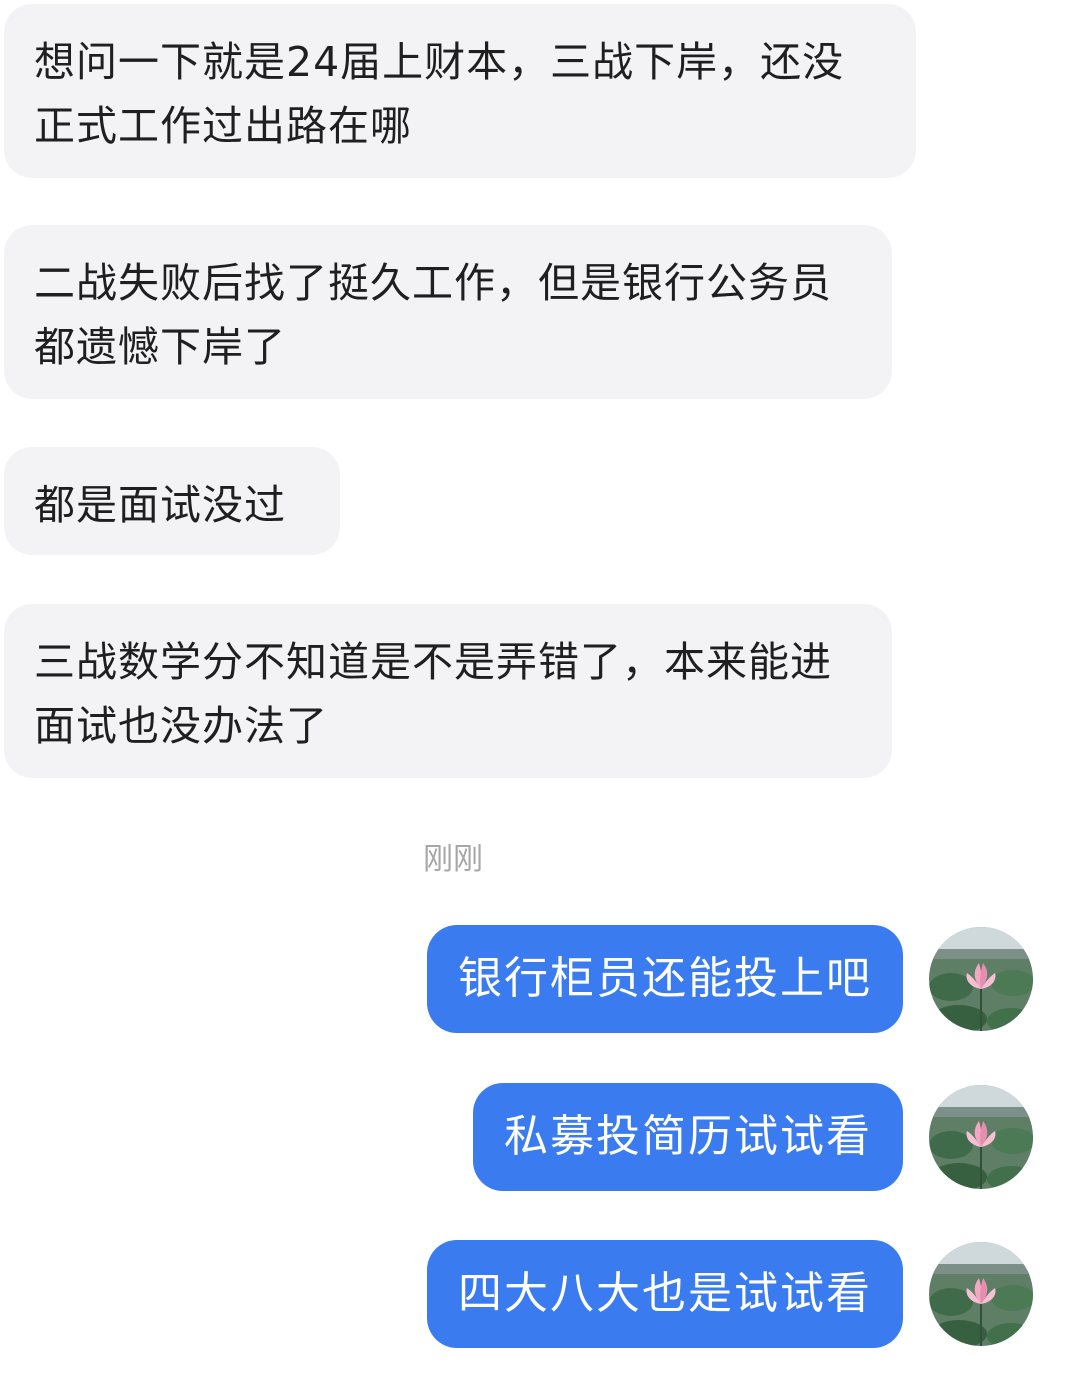  Describe the element at coordinates (665, 1294) in the screenshot. I see `outgoing-message: 四大八大也是试试看` at that location.